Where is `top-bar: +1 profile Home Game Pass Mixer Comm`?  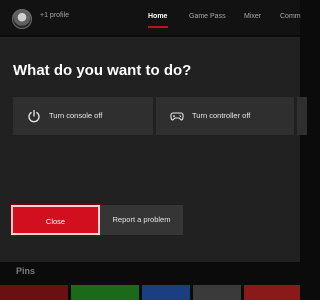
top-bar: +1 profile Home Game Pass Mixer Comm is located at coordinates (150, 17).